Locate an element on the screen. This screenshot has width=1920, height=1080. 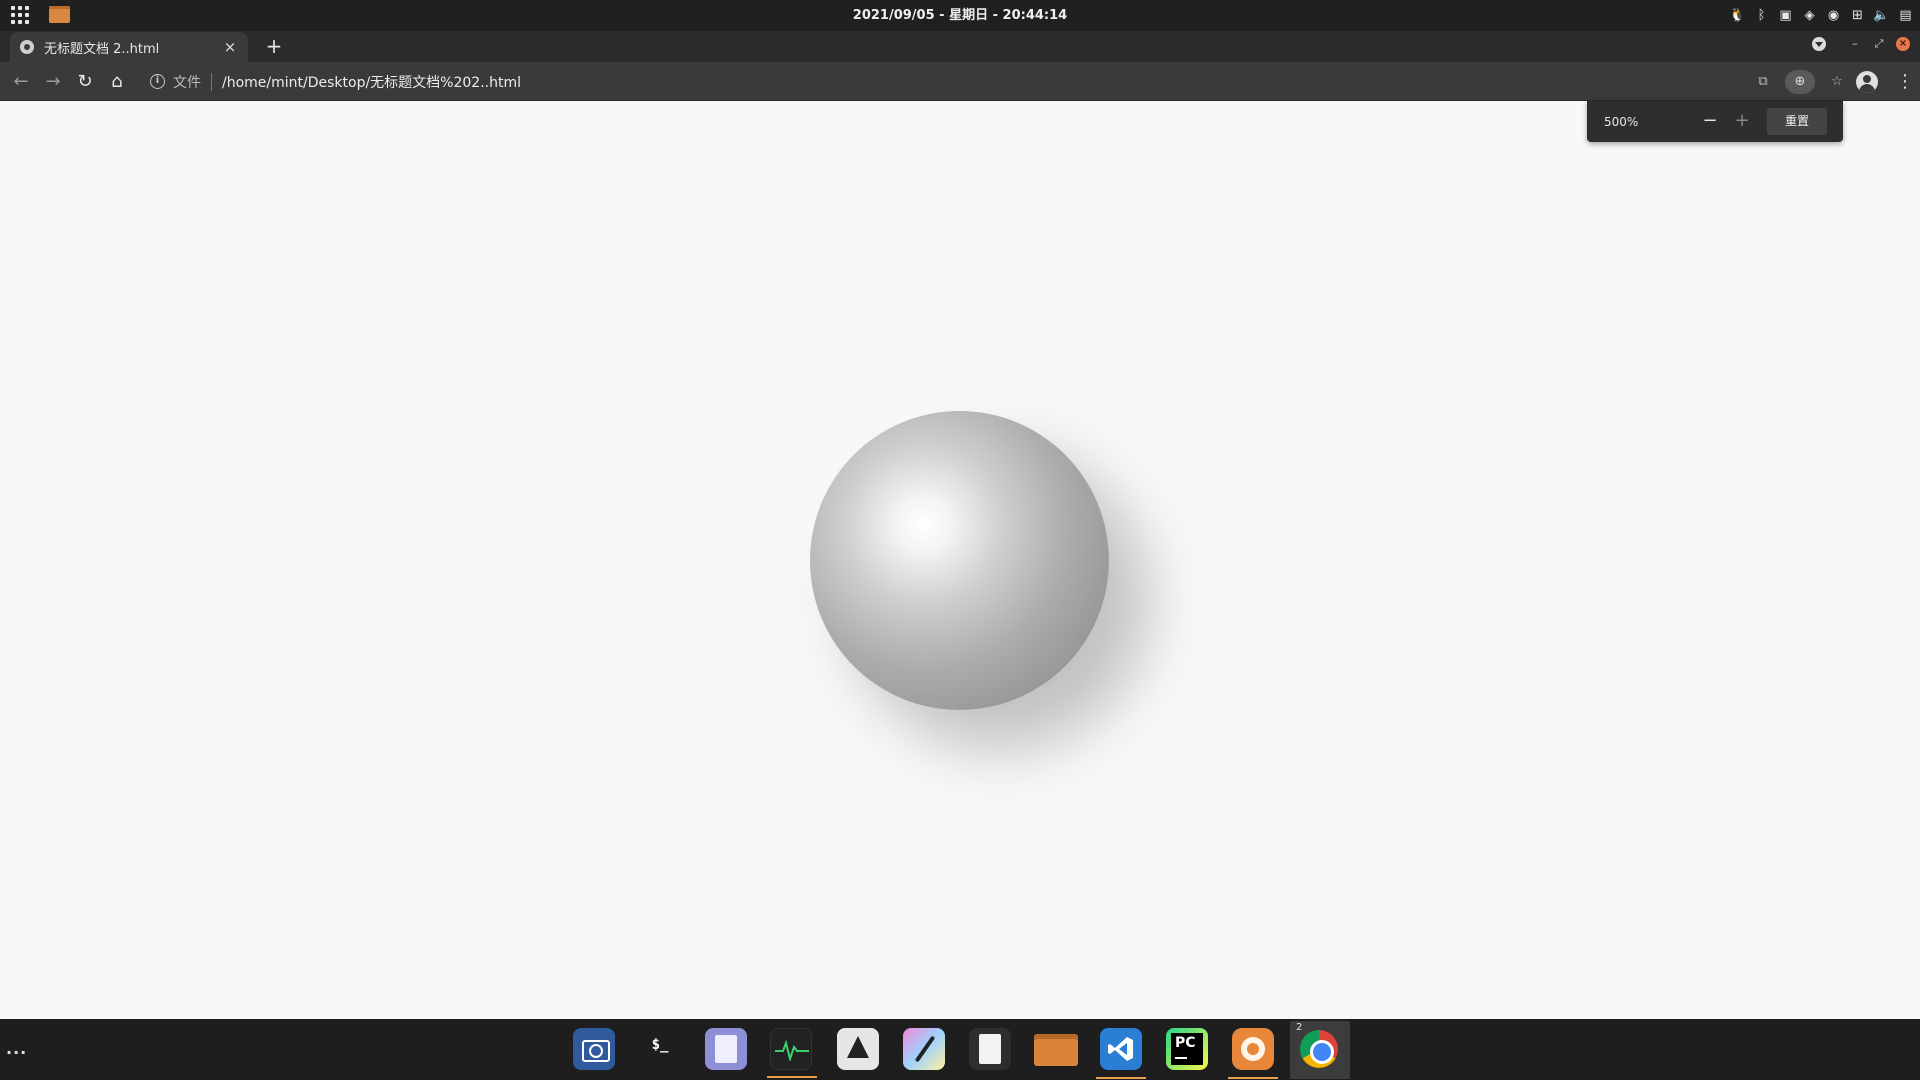
firefox-icon is located at coordinates (1253, 1053).